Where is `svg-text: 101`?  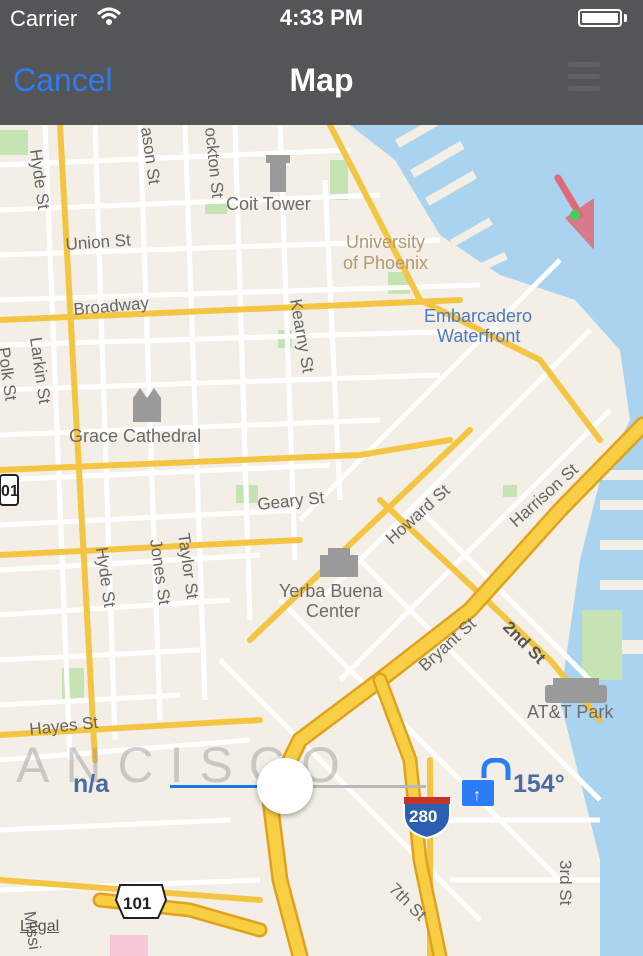
svg-text: 101 is located at coordinates (137, 903).